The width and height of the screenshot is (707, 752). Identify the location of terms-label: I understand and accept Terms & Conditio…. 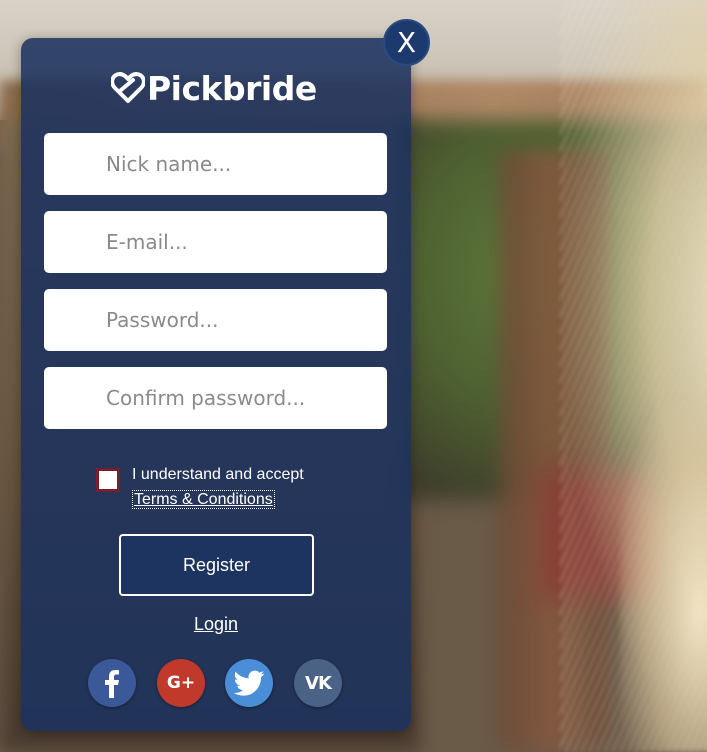
(218, 487).